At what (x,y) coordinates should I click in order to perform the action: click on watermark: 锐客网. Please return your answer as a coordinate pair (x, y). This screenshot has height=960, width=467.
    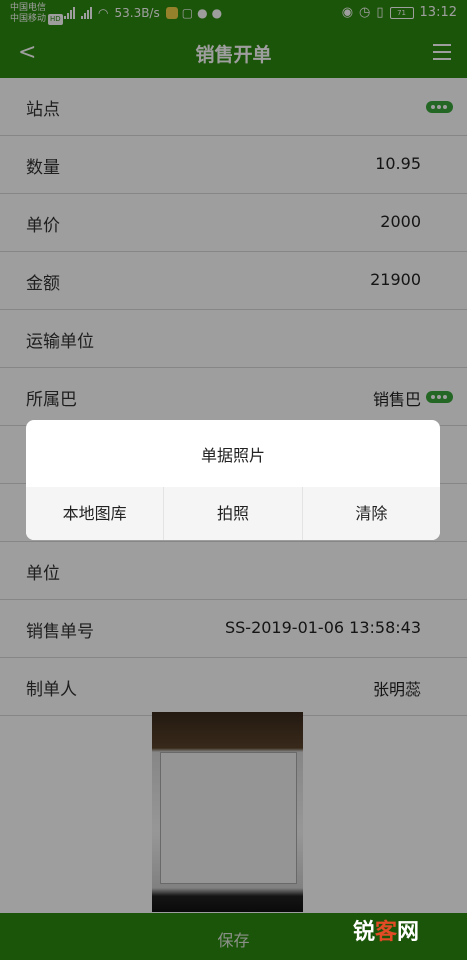
    Looking at the image, I should click on (386, 930).